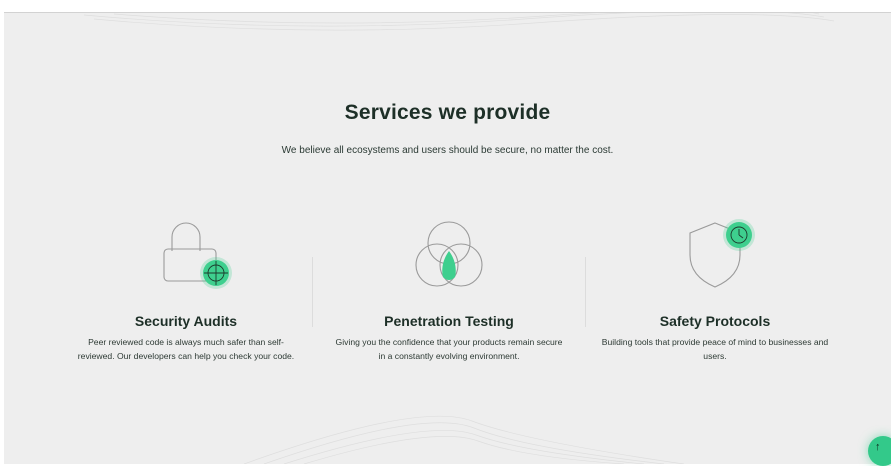  I want to click on scroll-to-top-button: ↑, so click(879, 451).